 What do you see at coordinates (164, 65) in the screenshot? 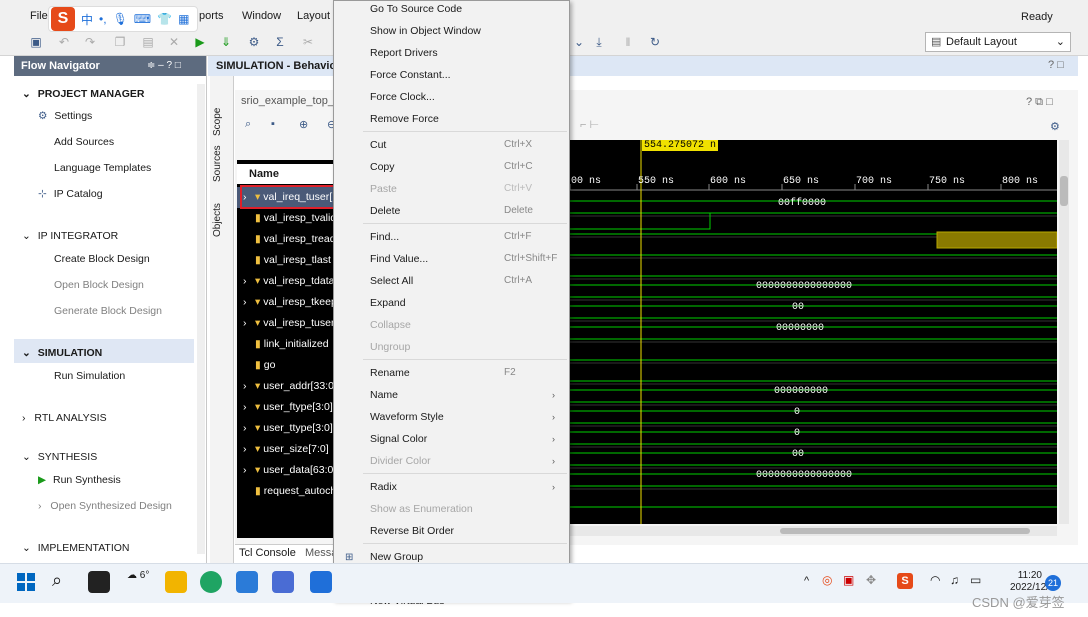
I see `panel-controls-icon: ≑ – ? □` at bounding box center [164, 65].